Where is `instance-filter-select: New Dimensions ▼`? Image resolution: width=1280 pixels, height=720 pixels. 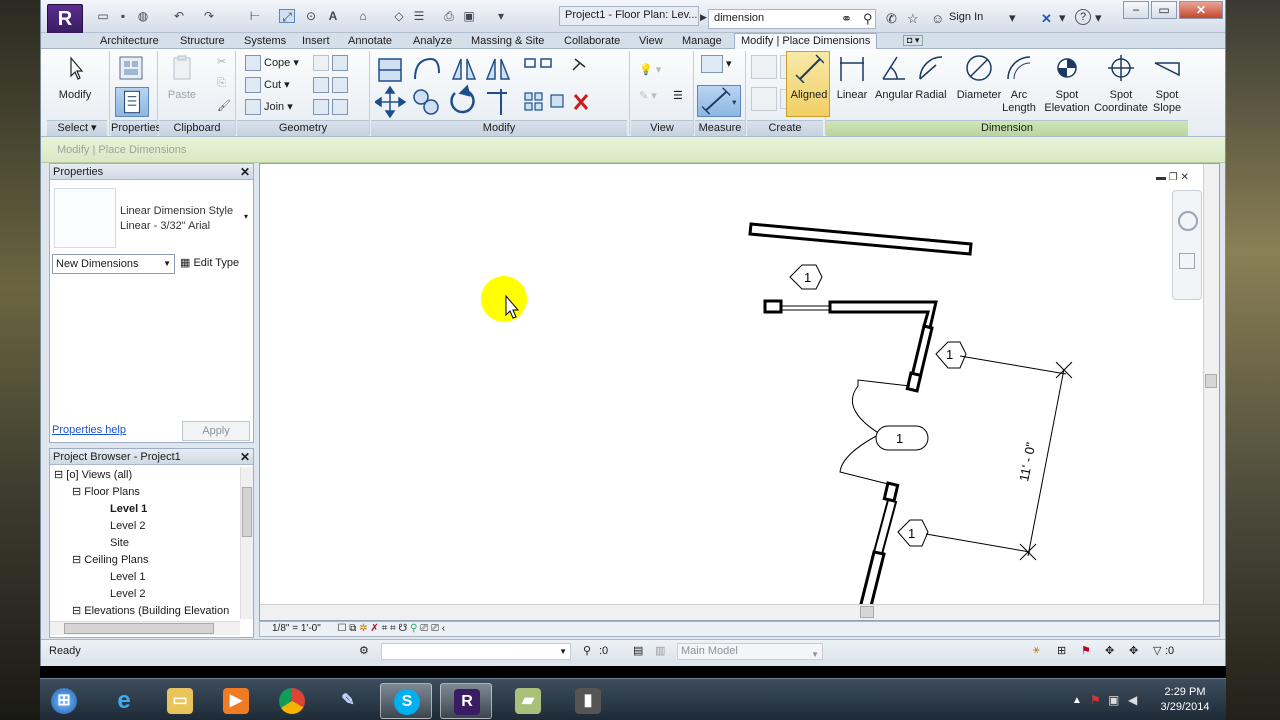 instance-filter-select: New Dimensions ▼ is located at coordinates (113, 264).